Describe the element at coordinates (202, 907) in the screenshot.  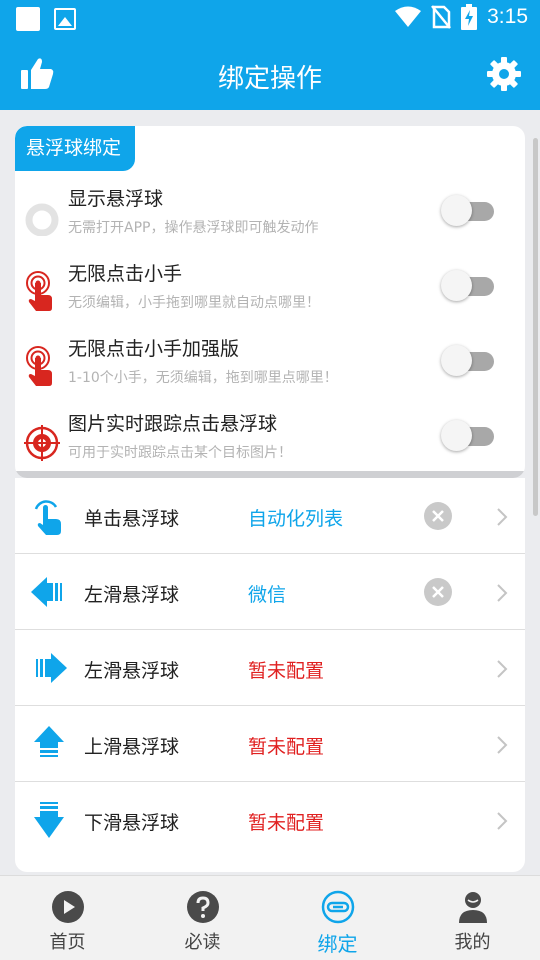
I see `question-circle-icon` at that location.